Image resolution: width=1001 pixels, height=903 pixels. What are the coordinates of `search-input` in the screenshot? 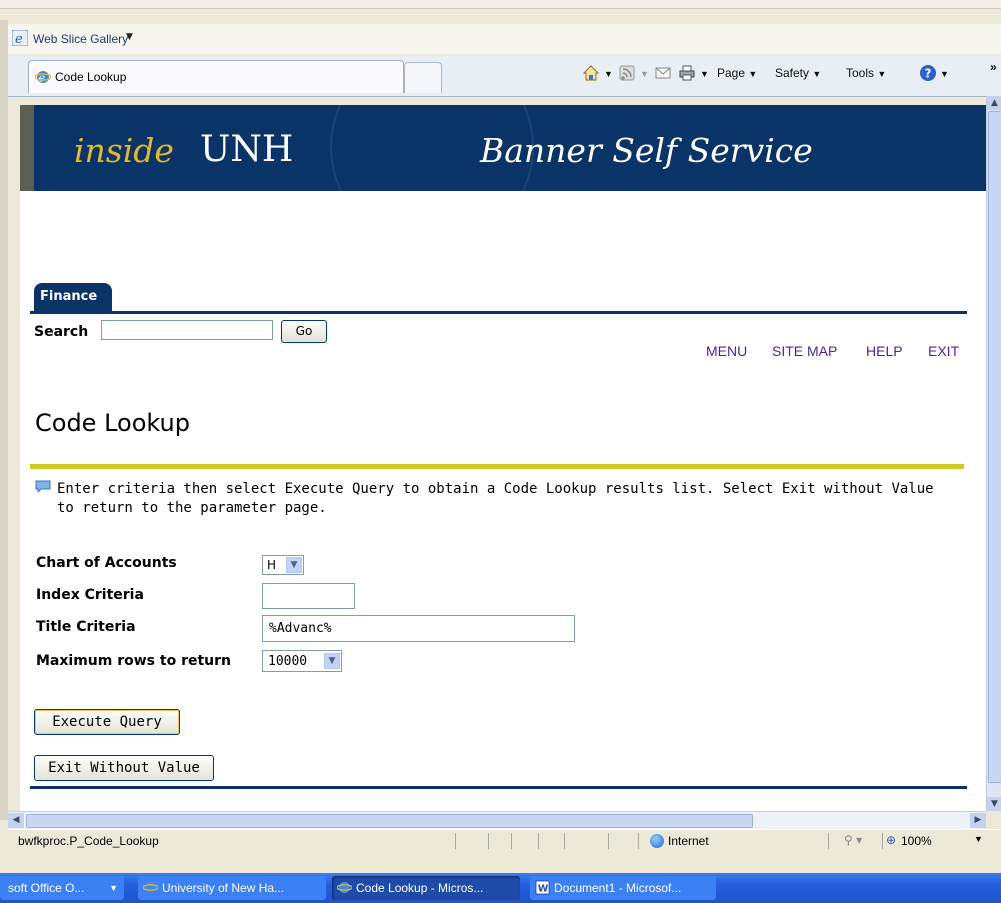 It's located at (187, 330).